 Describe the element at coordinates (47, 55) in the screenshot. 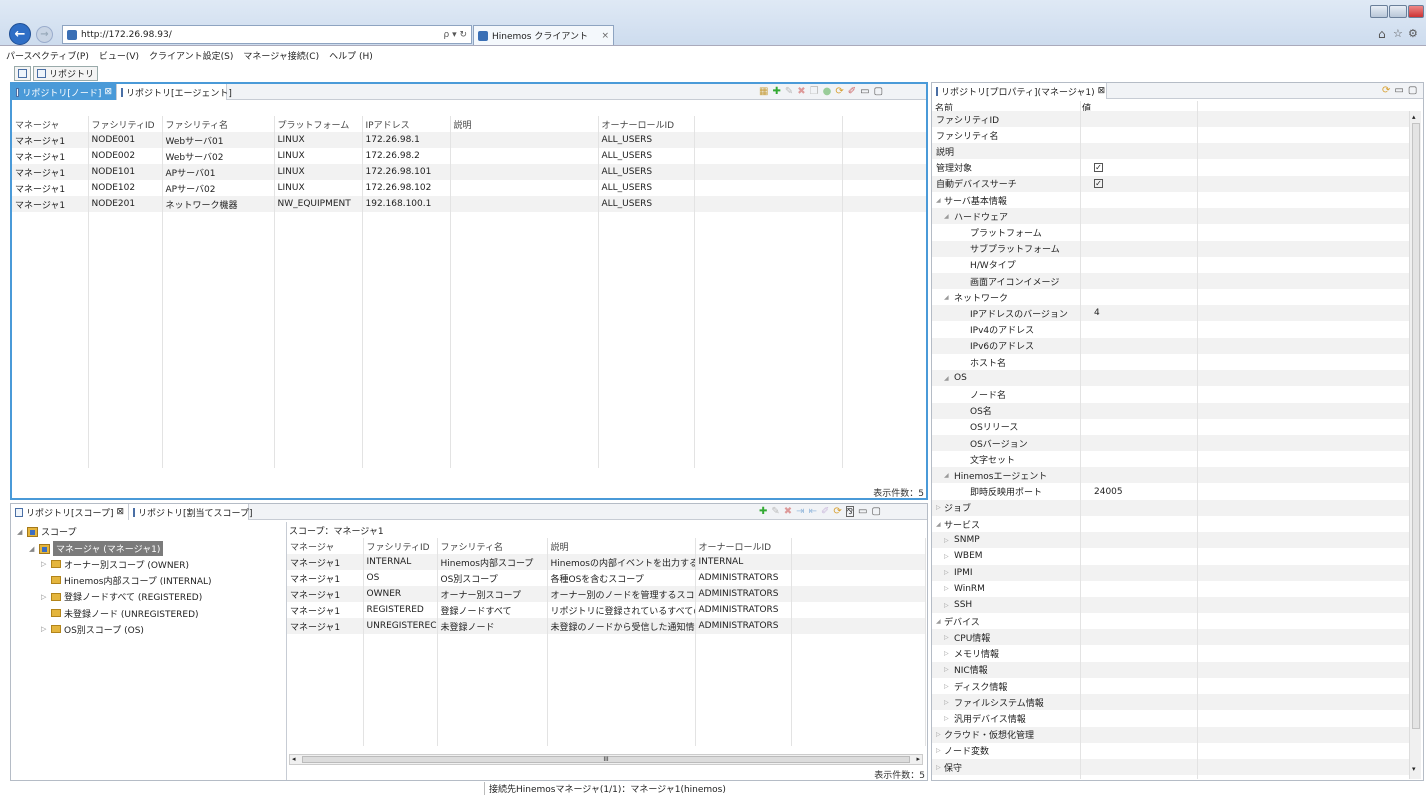

I see `menu-perspective: パースペクティブ(P)` at that location.